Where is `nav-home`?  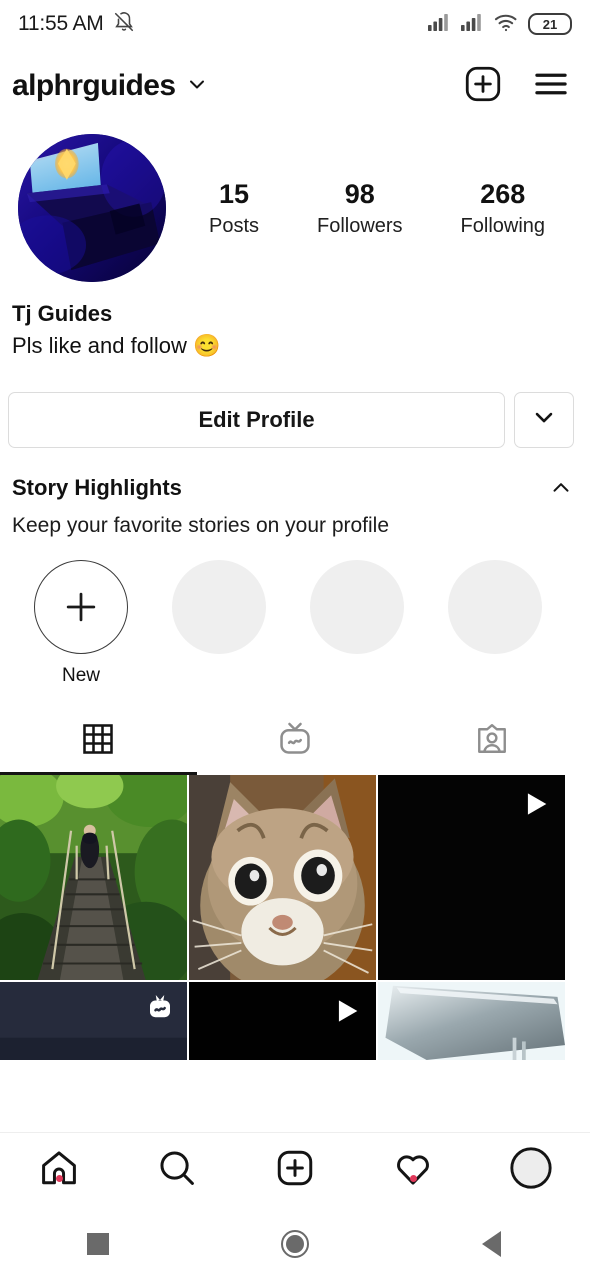 nav-home is located at coordinates (59, 1170).